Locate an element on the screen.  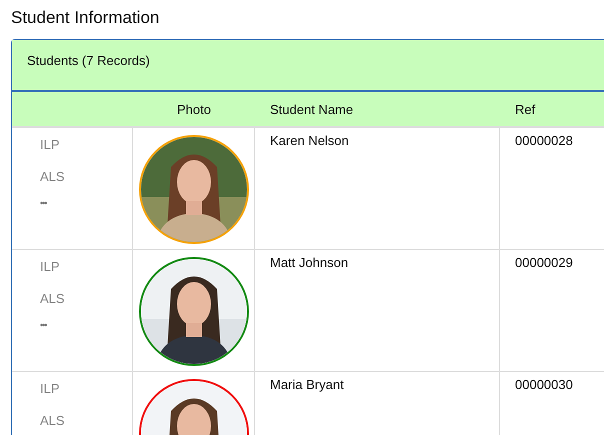
student-name: Karen Nelson is located at coordinates (309, 140).